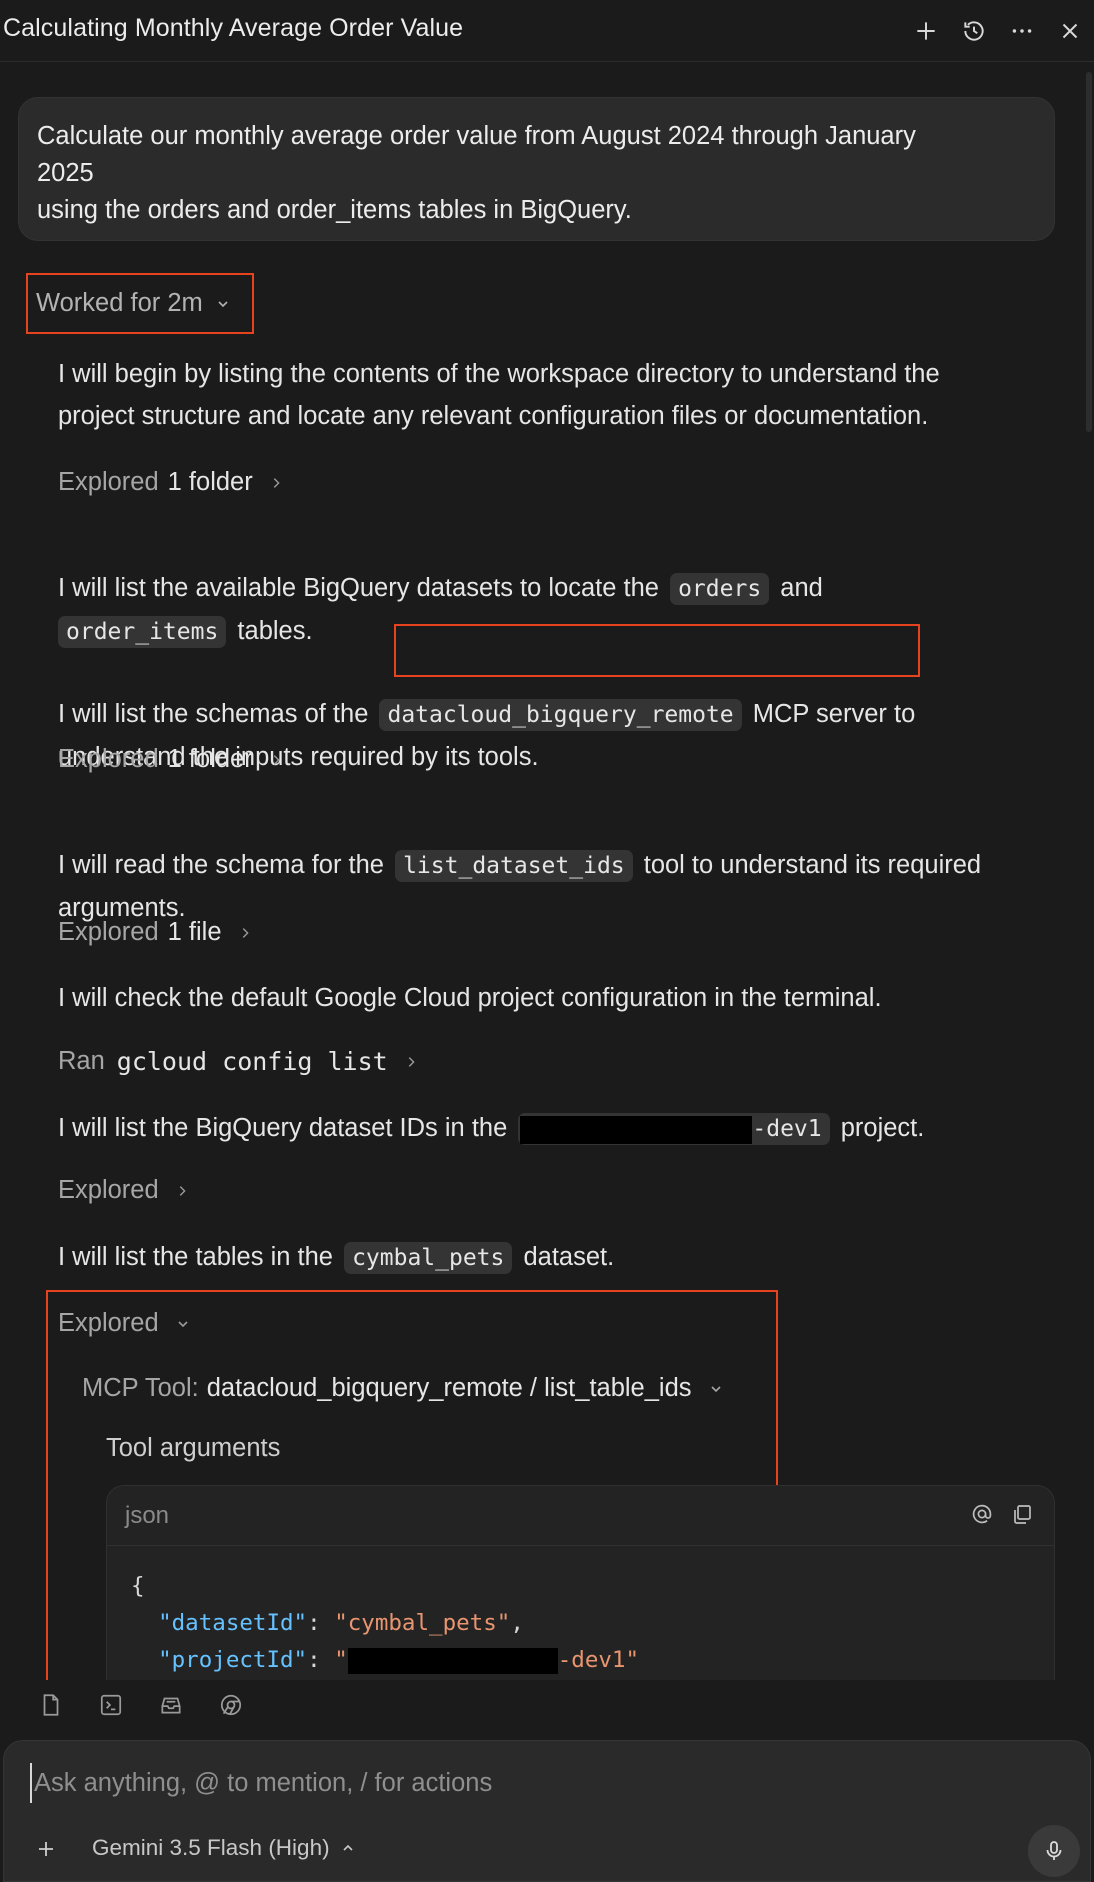 The width and height of the screenshot is (1094, 1882). Describe the element at coordinates (428, 1258) in the screenshot. I see `inline-code: cymbal_pets` at that location.